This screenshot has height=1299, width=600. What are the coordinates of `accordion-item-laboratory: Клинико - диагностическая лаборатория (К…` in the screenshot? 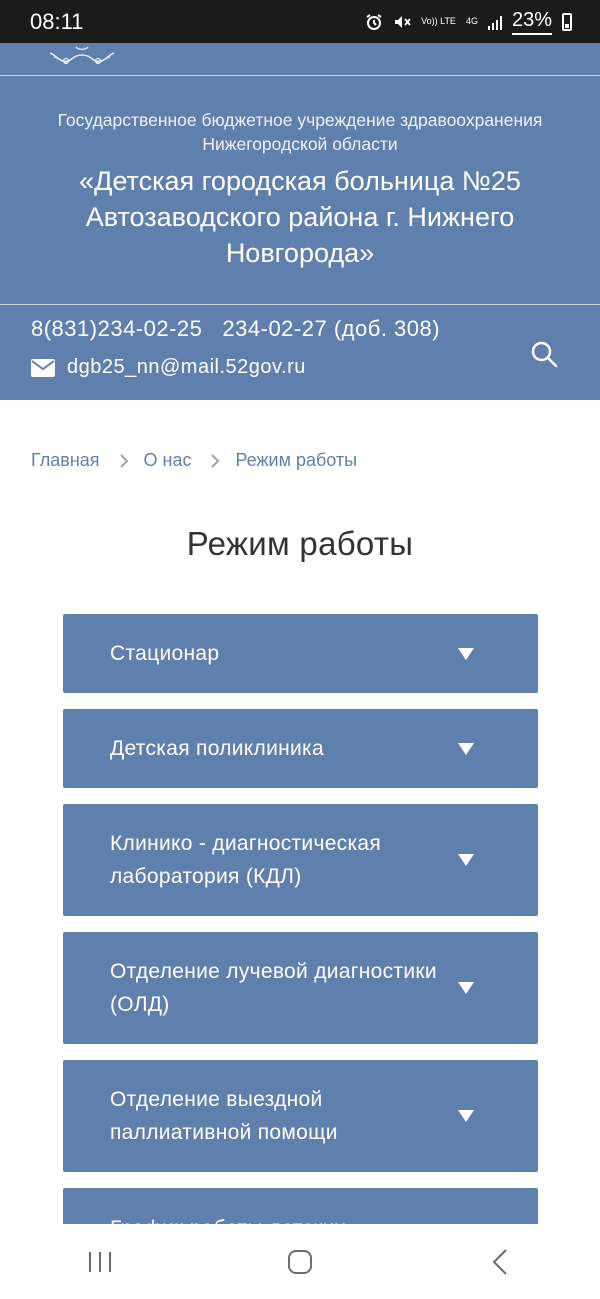 It's located at (300, 860).